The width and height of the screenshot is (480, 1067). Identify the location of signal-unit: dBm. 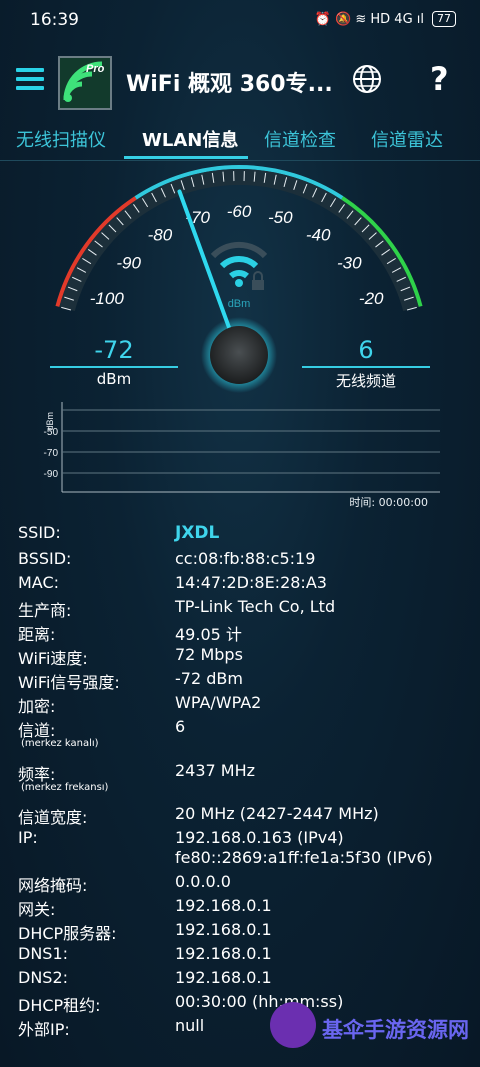
(114, 379).